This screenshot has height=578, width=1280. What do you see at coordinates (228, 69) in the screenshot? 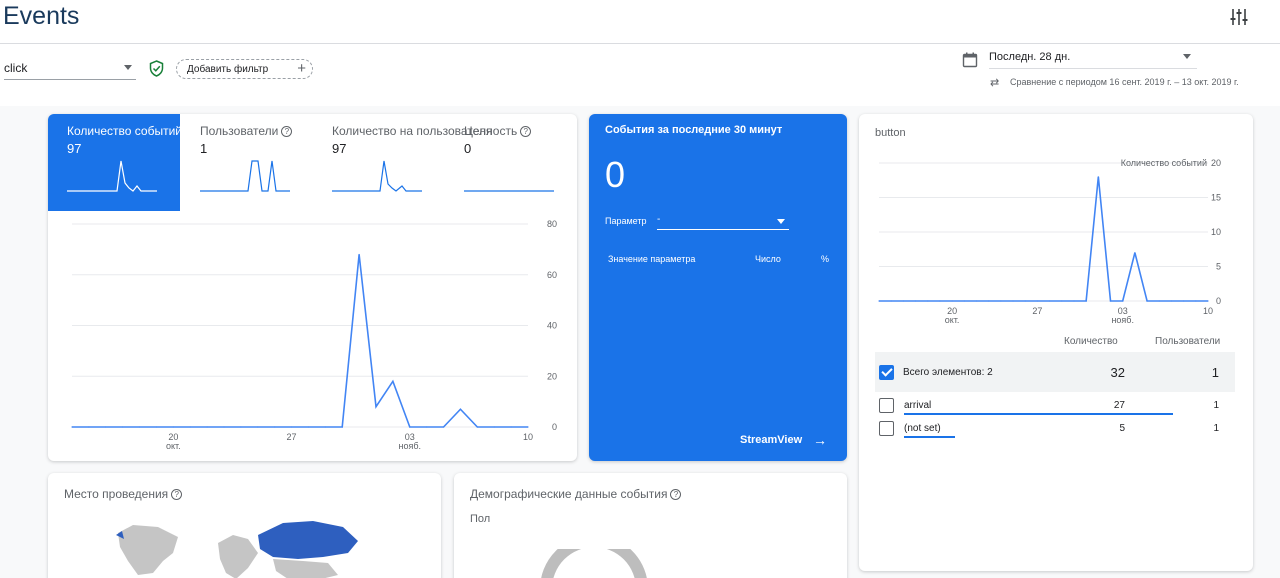
I see `add-filter-label: Добавить фильтр` at bounding box center [228, 69].